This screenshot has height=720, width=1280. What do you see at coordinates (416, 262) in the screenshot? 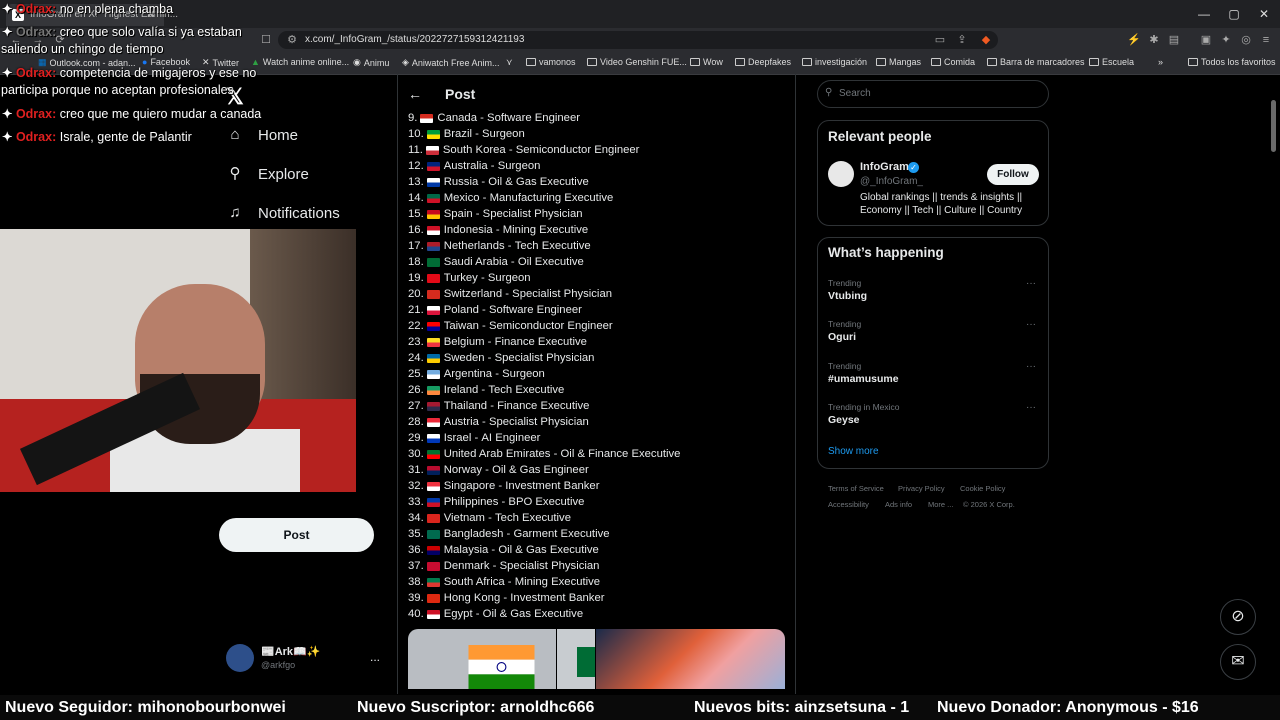
I see `rank-number: 18.` at bounding box center [416, 262].